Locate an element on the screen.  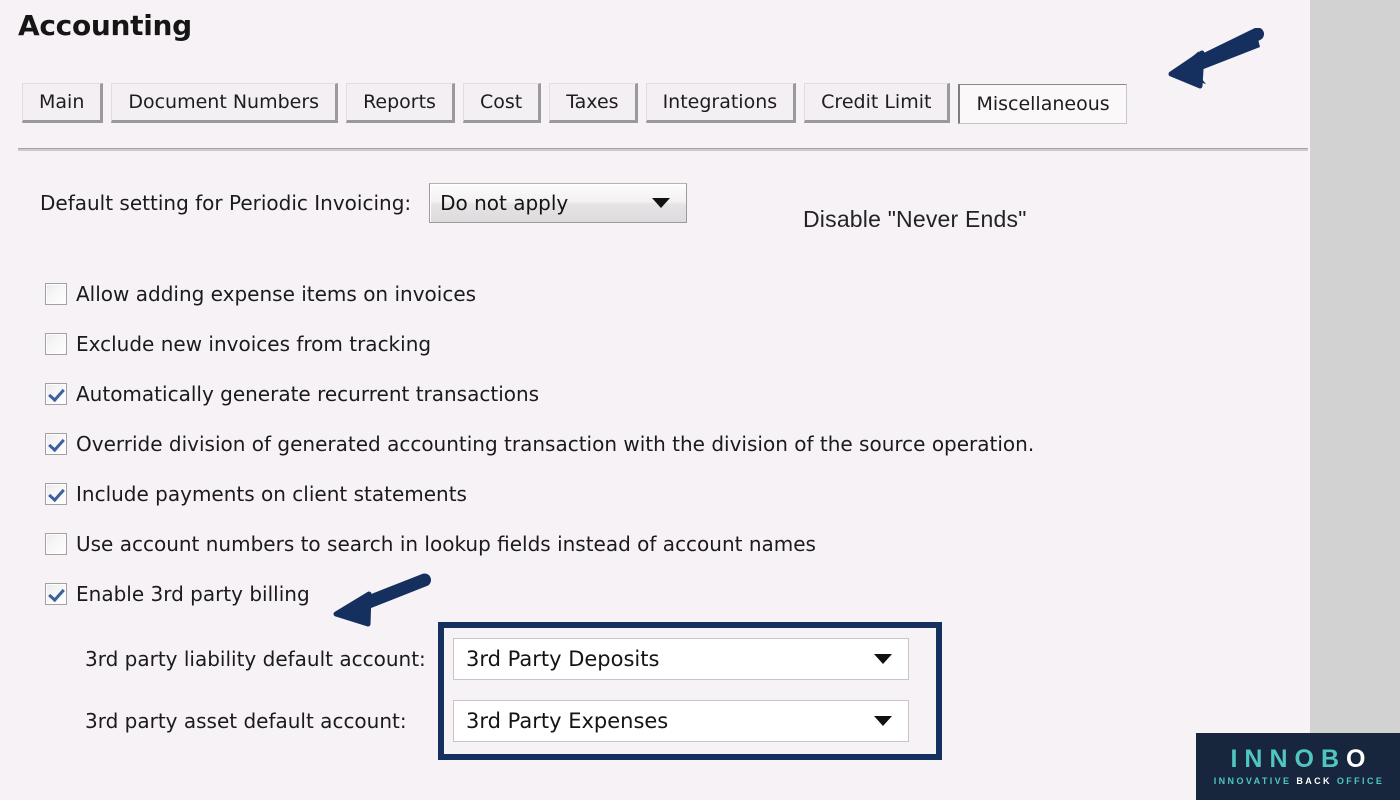
tab-document-numbers: Document Numbers is located at coordinates (225, 103).